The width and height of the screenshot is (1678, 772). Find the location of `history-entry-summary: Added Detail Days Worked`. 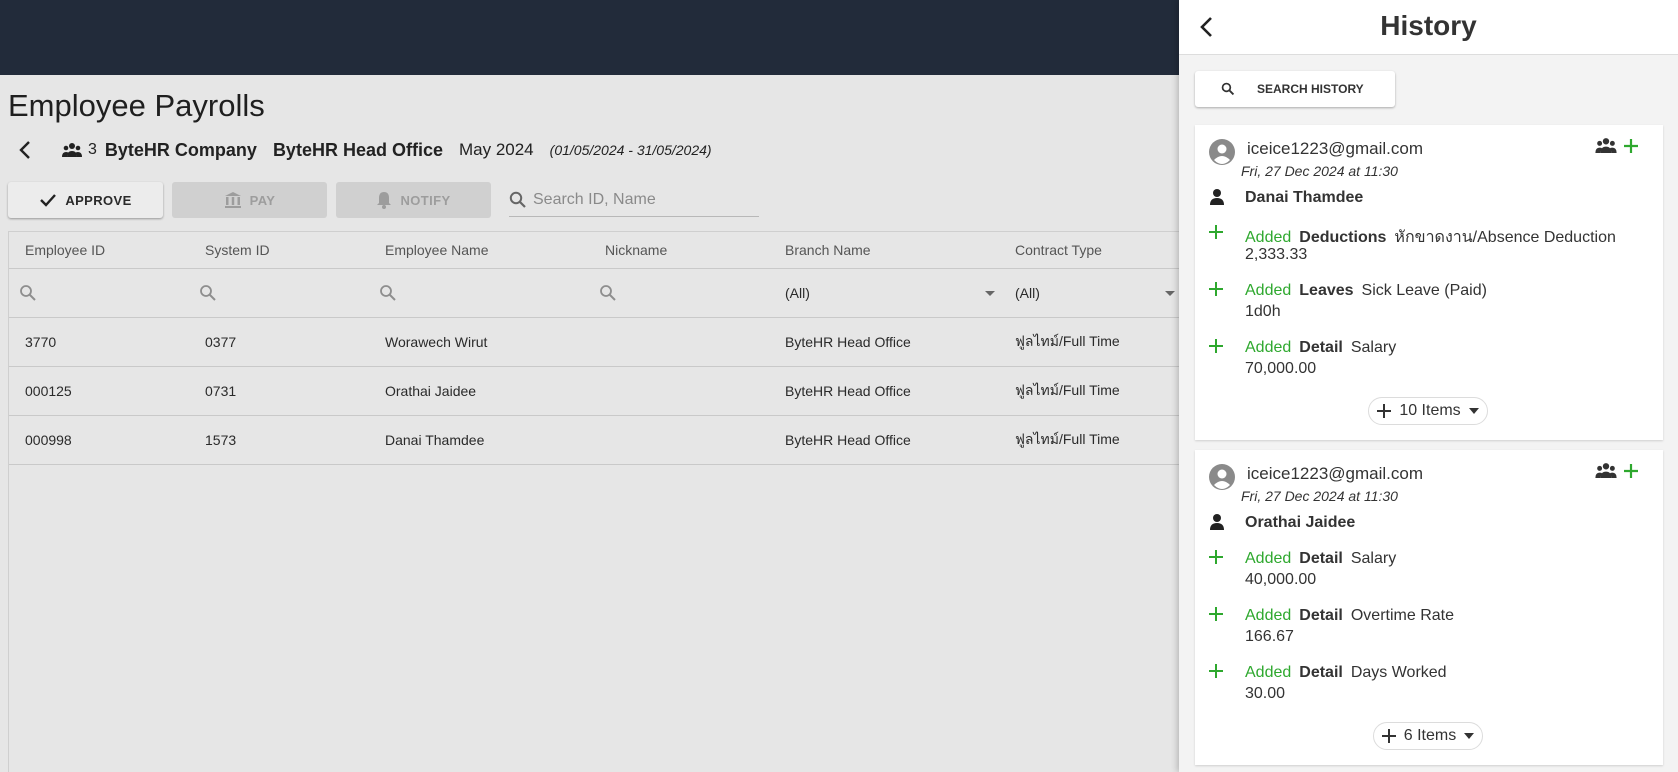

history-entry-summary: Added Detail Days Worked is located at coordinates (1346, 673).